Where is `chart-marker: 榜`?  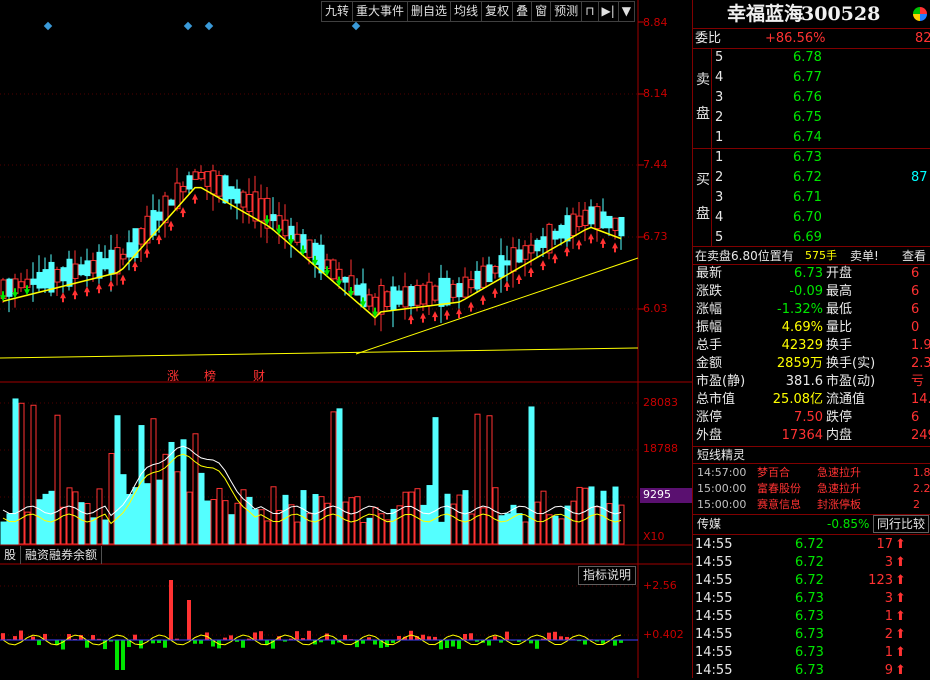 chart-marker: 榜 is located at coordinates (210, 375).